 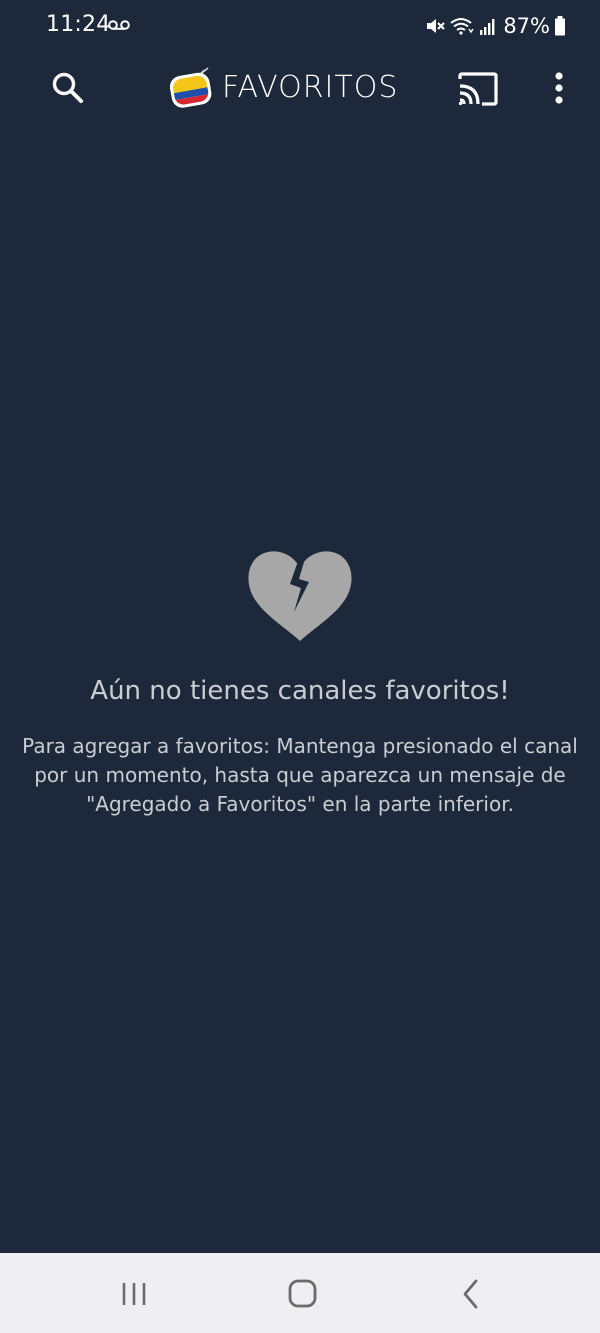 What do you see at coordinates (300, 26) in the screenshot?
I see `status-bar: 11:24 87%` at bounding box center [300, 26].